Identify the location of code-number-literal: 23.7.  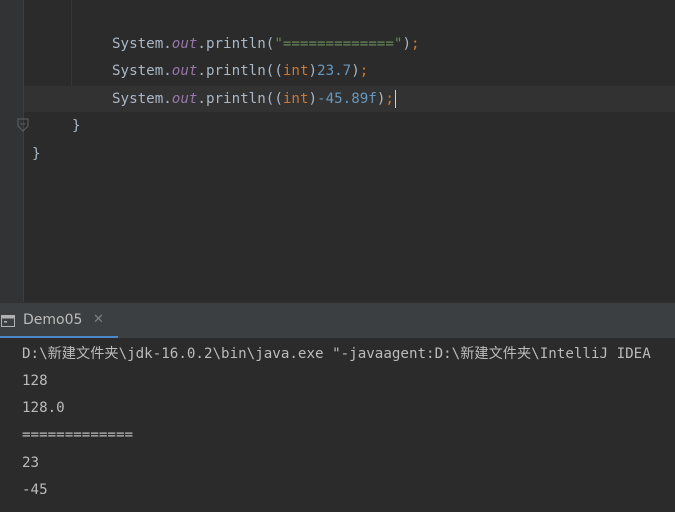
(334, 71).